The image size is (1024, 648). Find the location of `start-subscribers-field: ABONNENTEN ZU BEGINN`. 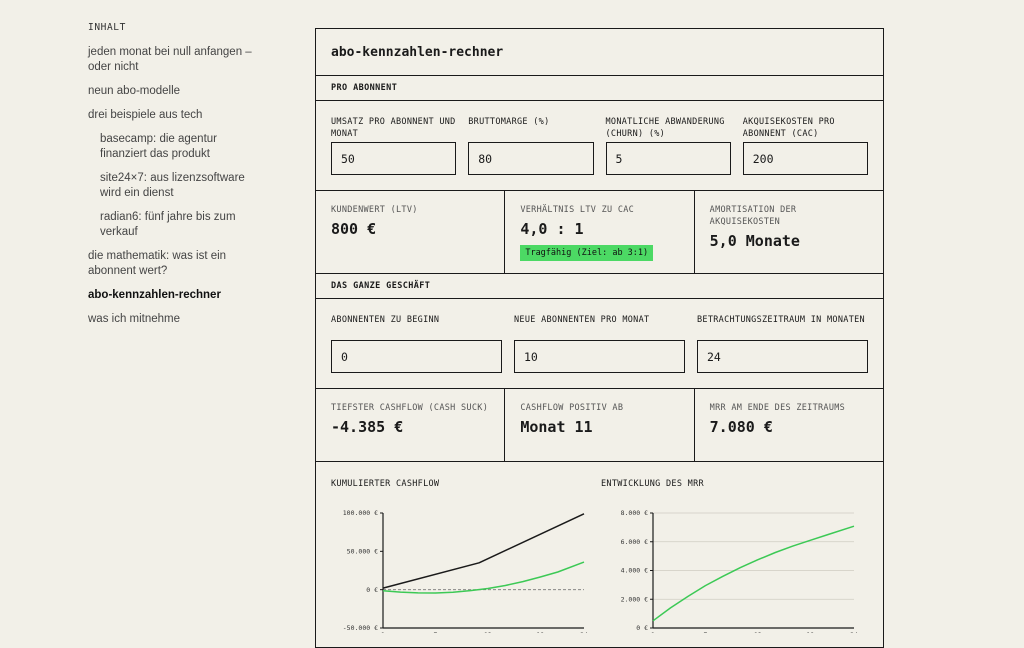

start-subscribers-field: ABONNENTEN ZU BEGINN is located at coordinates (416, 343).